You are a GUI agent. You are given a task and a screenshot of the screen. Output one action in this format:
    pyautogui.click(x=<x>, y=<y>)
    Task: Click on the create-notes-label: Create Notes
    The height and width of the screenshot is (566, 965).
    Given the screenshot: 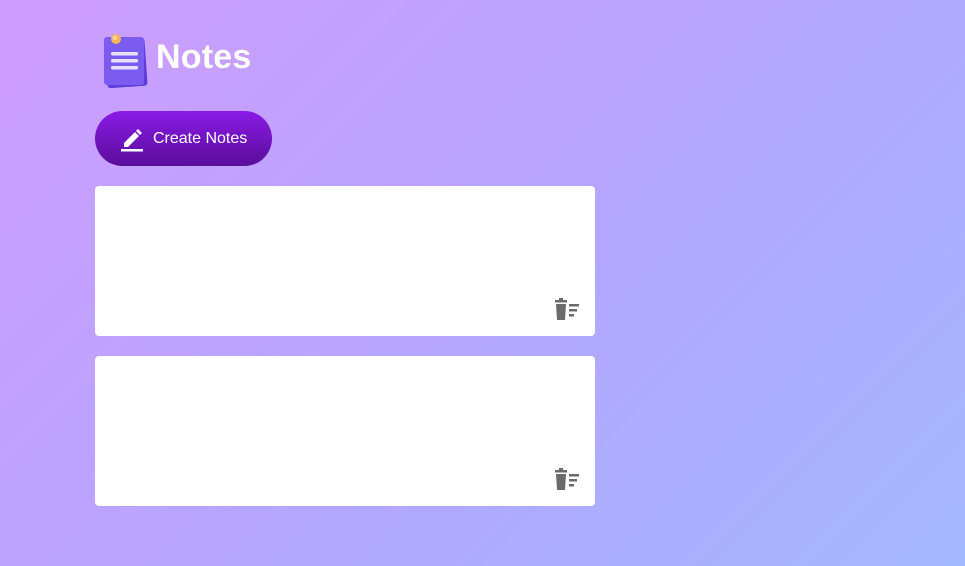 What is the action you would take?
    pyautogui.click(x=200, y=138)
    